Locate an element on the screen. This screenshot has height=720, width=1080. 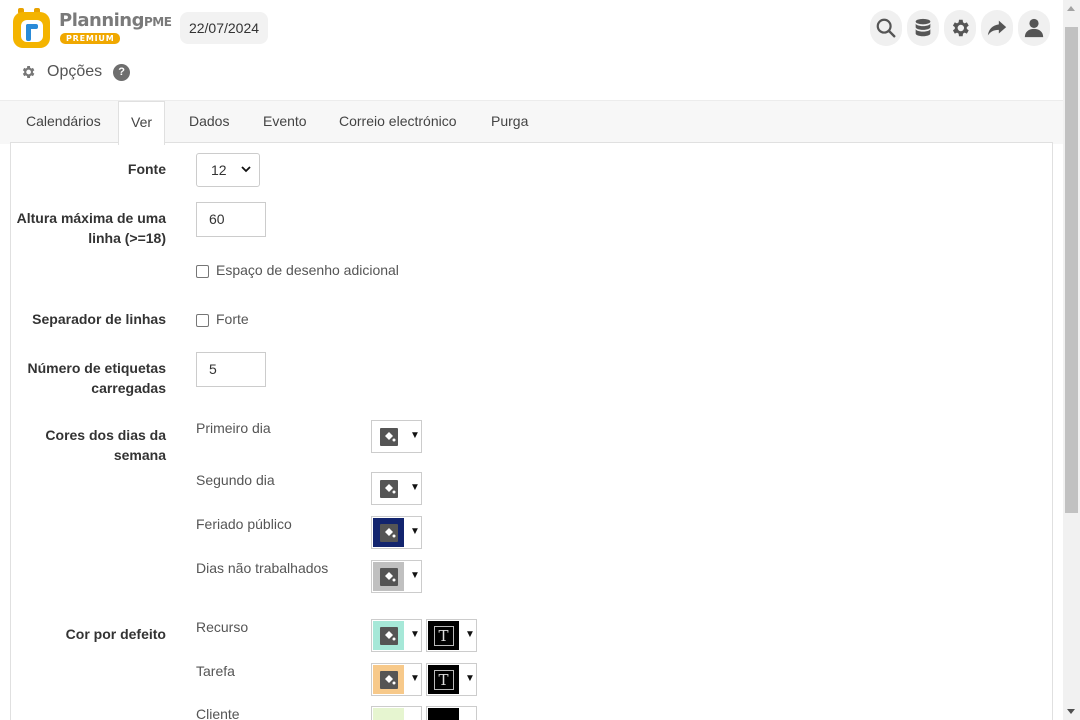
resource-text-color-picker: T ▼ is located at coordinates (451, 635).